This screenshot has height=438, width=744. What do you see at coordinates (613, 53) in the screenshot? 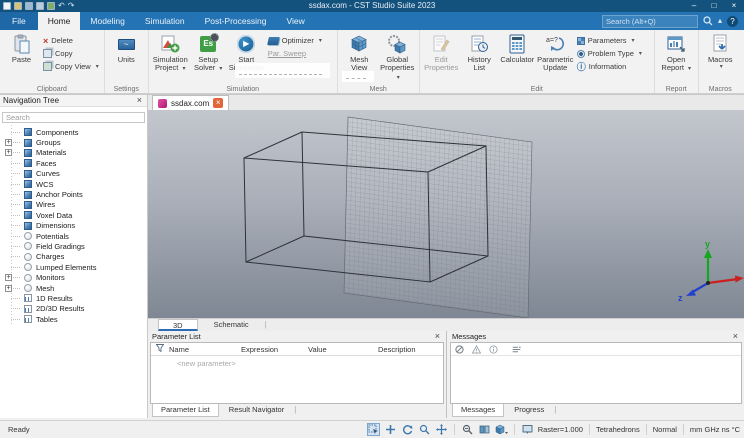
I see `problem-type-button: Problem Type ▾` at bounding box center [613, 53].